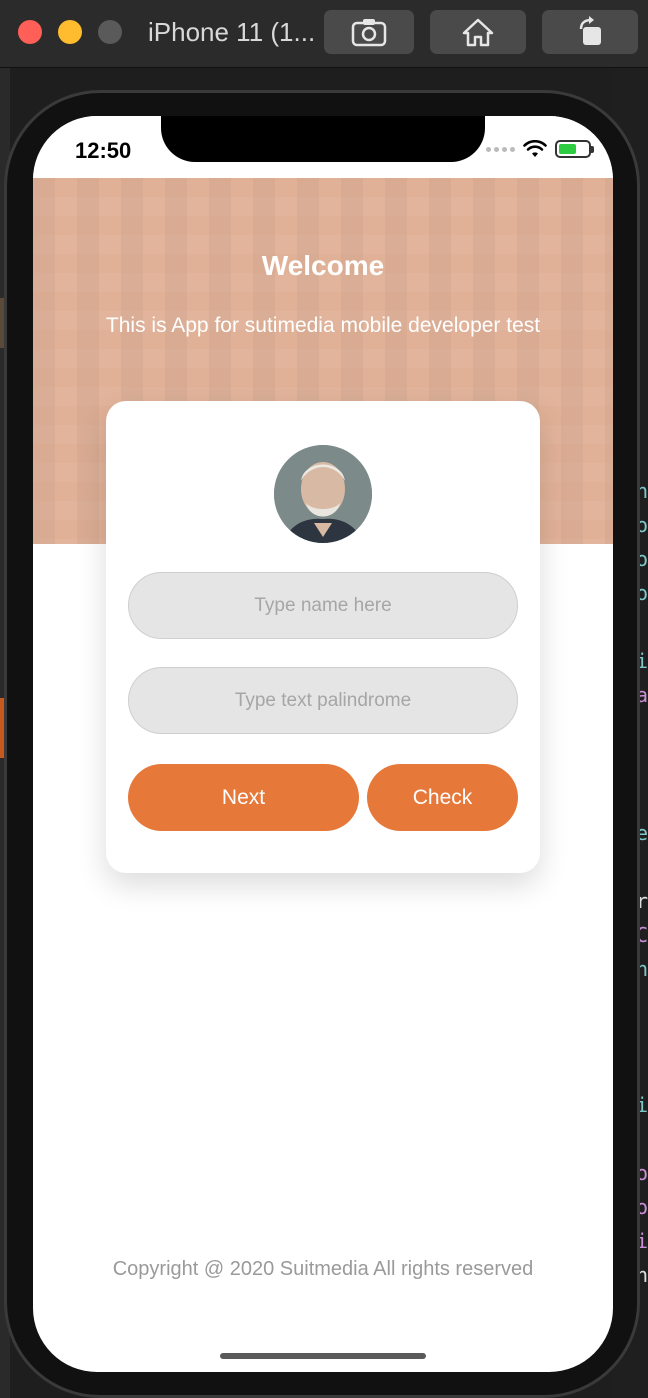  What do you see at coordinates (30, 32) in the screenshot?
I see `close-window-button` at bounding box center [30, 32].